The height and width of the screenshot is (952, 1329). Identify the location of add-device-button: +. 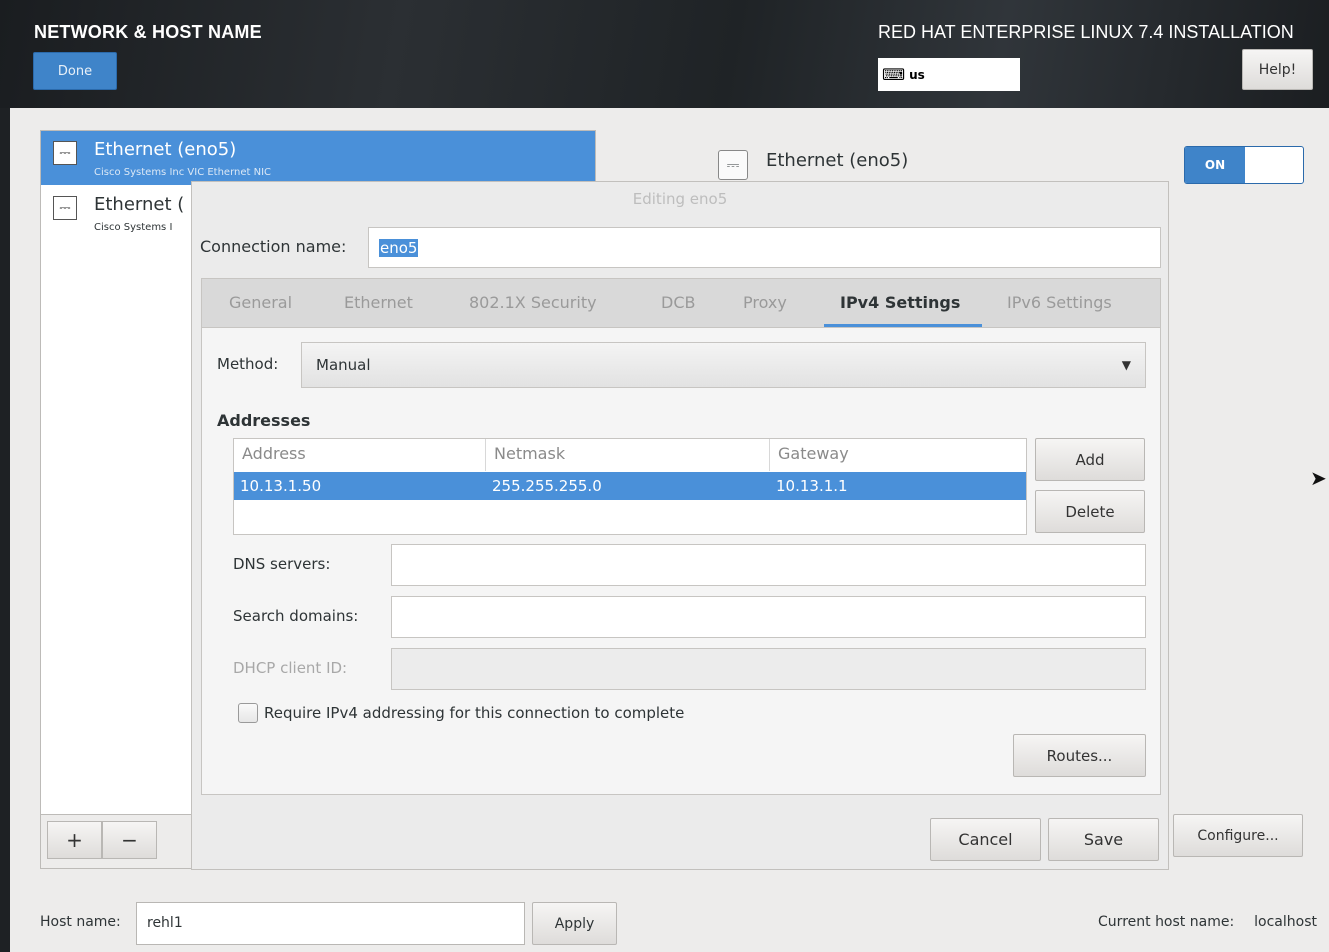
(74, 840).